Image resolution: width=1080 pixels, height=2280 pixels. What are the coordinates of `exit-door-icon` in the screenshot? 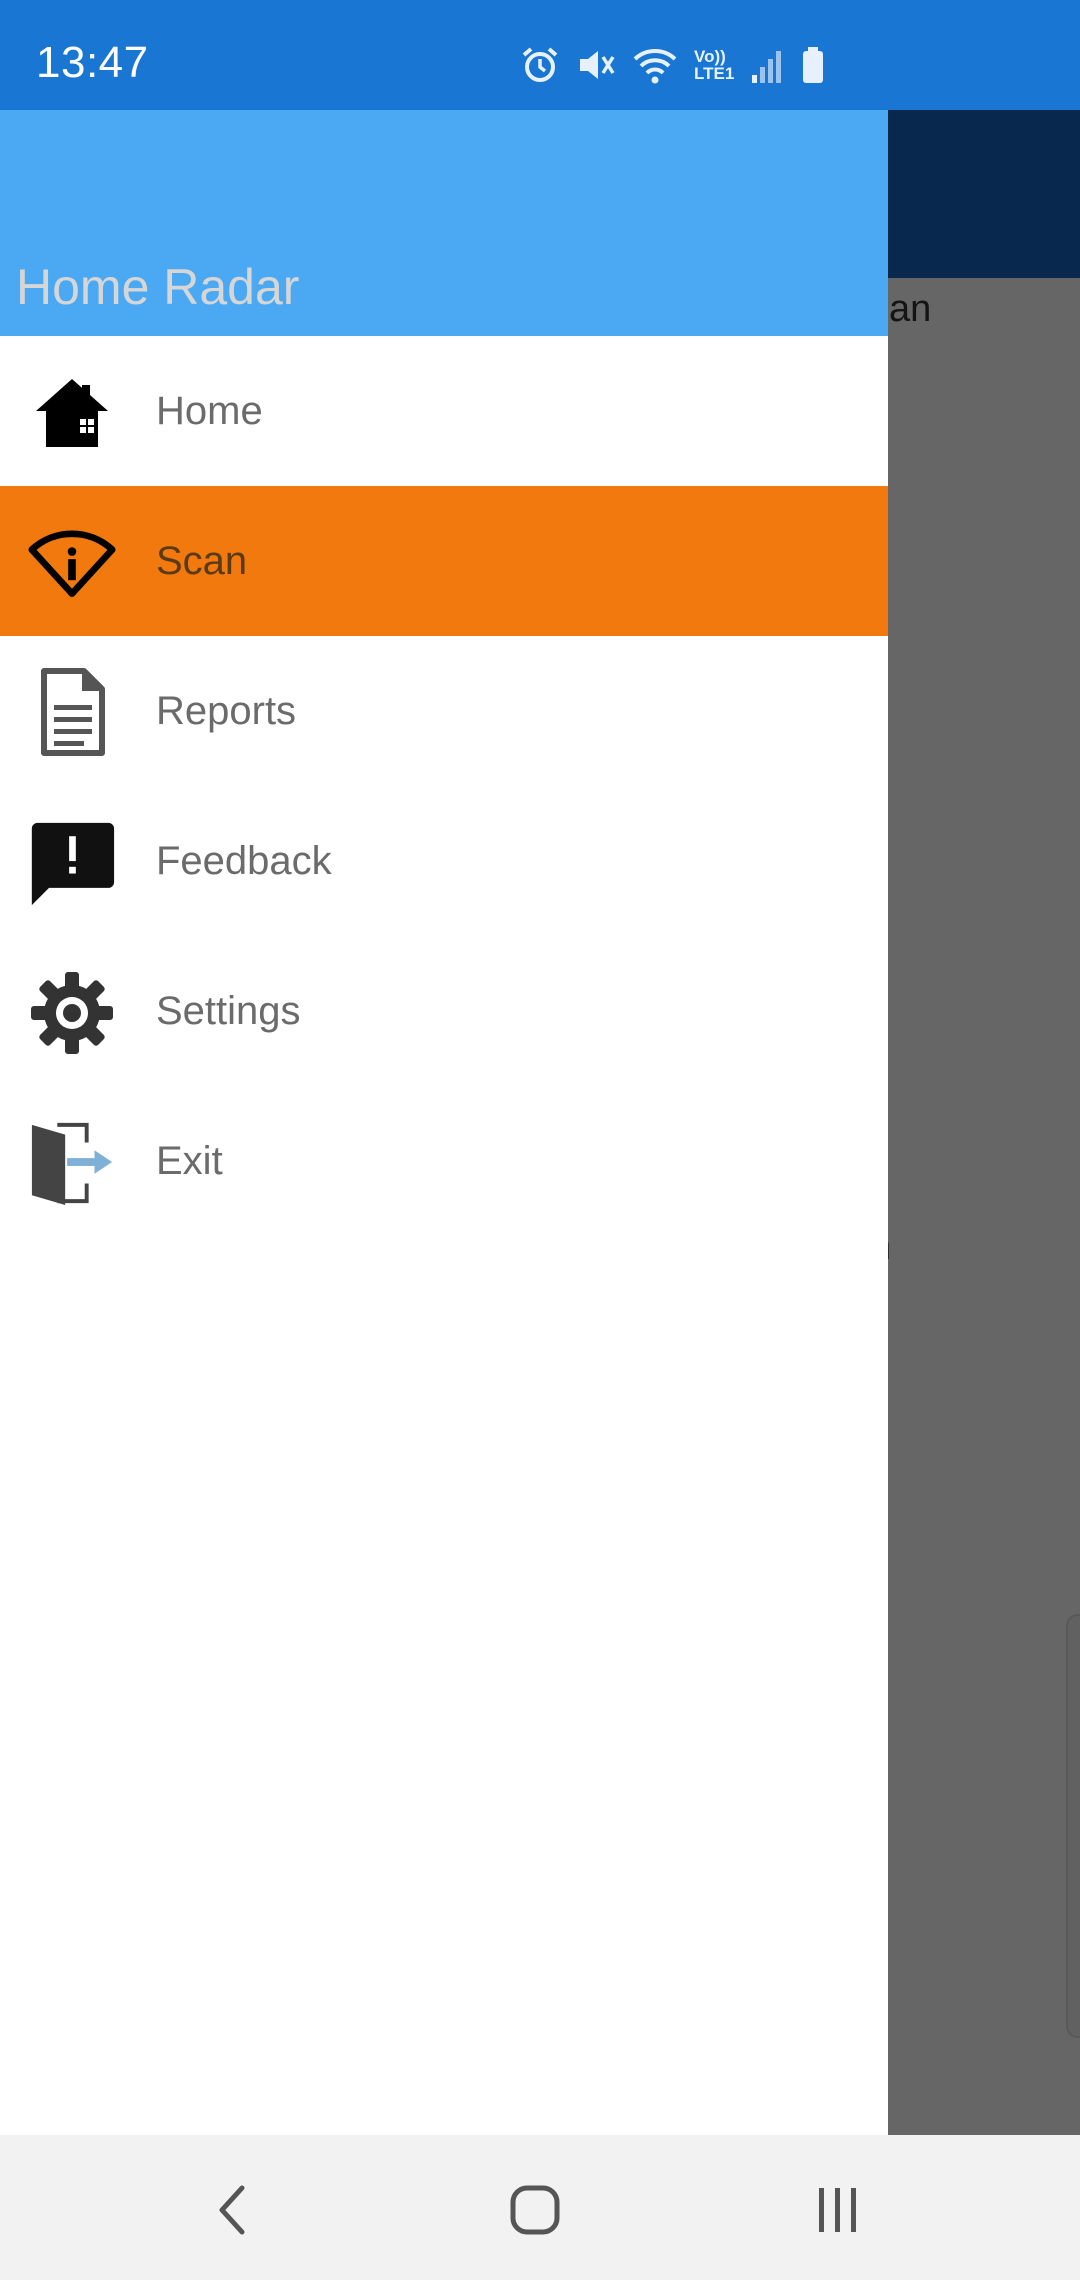 It's located at (72, 1163).